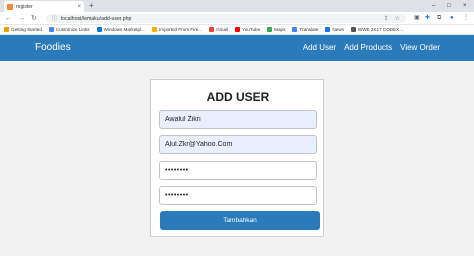 This screenshot has width=474, height=256. I want to click on bookmark-item: Maps, so click(276, 29).